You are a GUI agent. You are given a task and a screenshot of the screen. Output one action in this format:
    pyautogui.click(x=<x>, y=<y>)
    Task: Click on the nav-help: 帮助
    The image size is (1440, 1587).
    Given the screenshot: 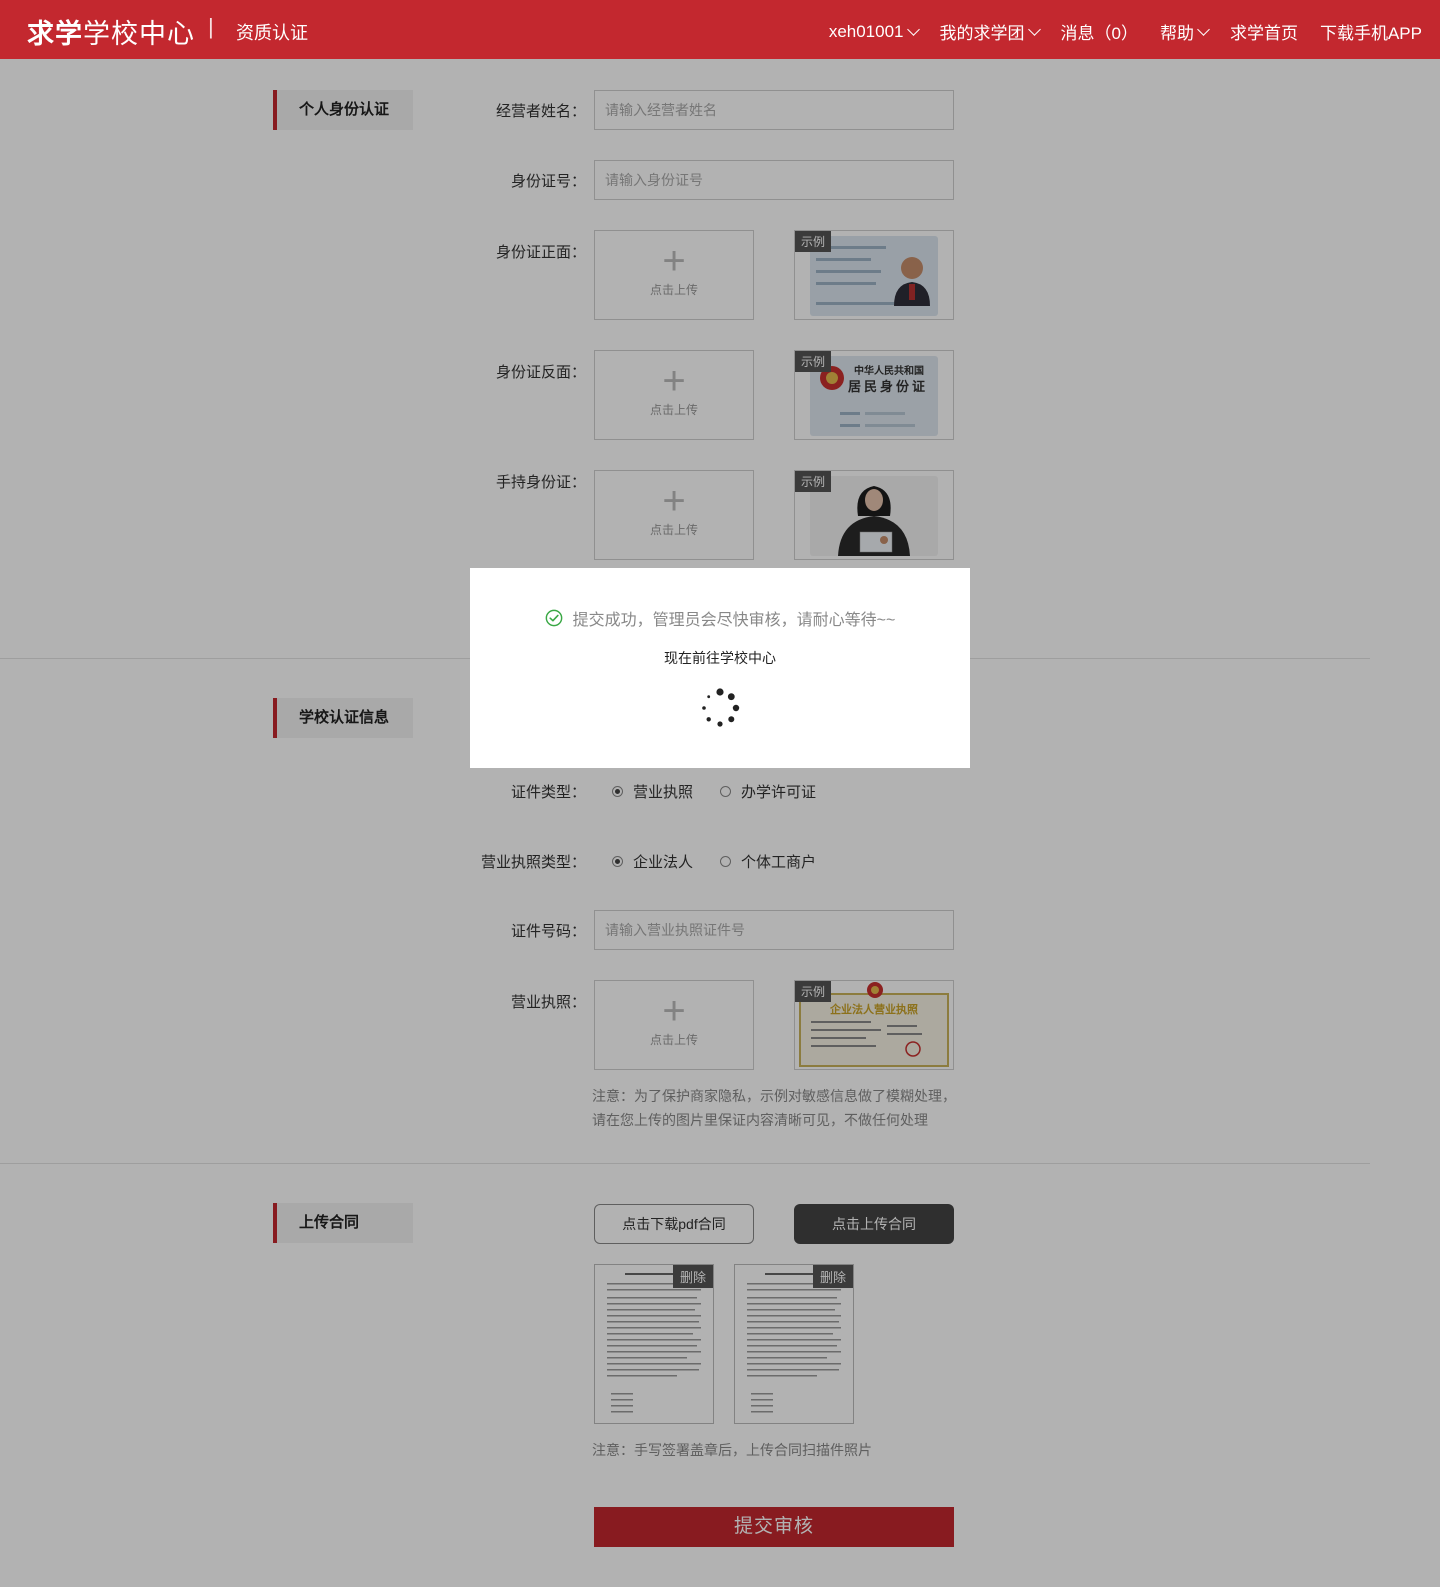 What is the action you would take?
    pyautogui.click(x=1184, y=31)
    